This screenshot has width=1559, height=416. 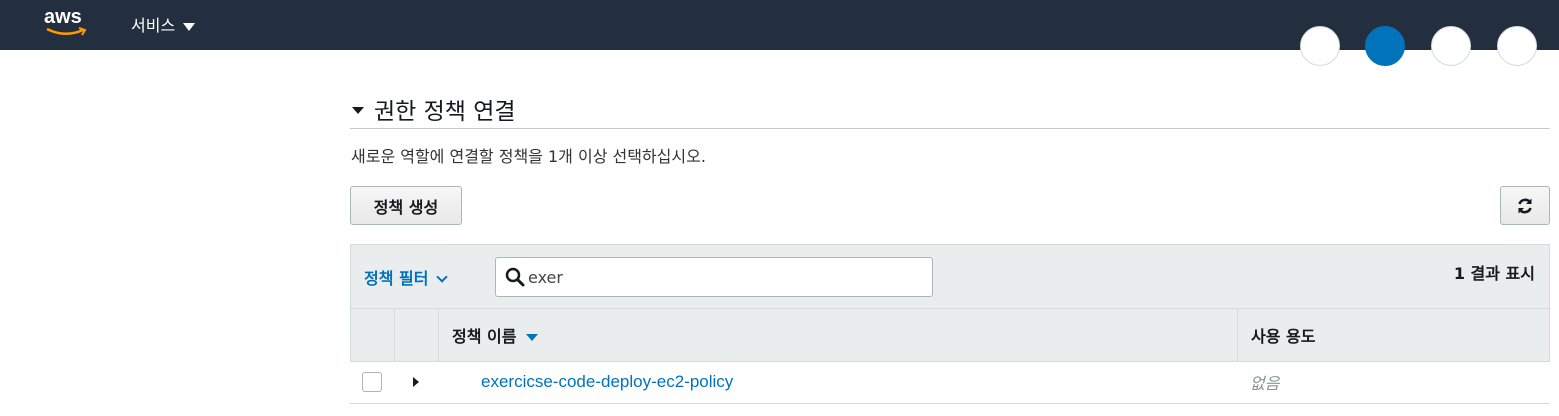 What do you see at coordinates (406, 205) in the screenshot?
I see `create-policy-button: 정책 생성` at bounding box center [406, 205].